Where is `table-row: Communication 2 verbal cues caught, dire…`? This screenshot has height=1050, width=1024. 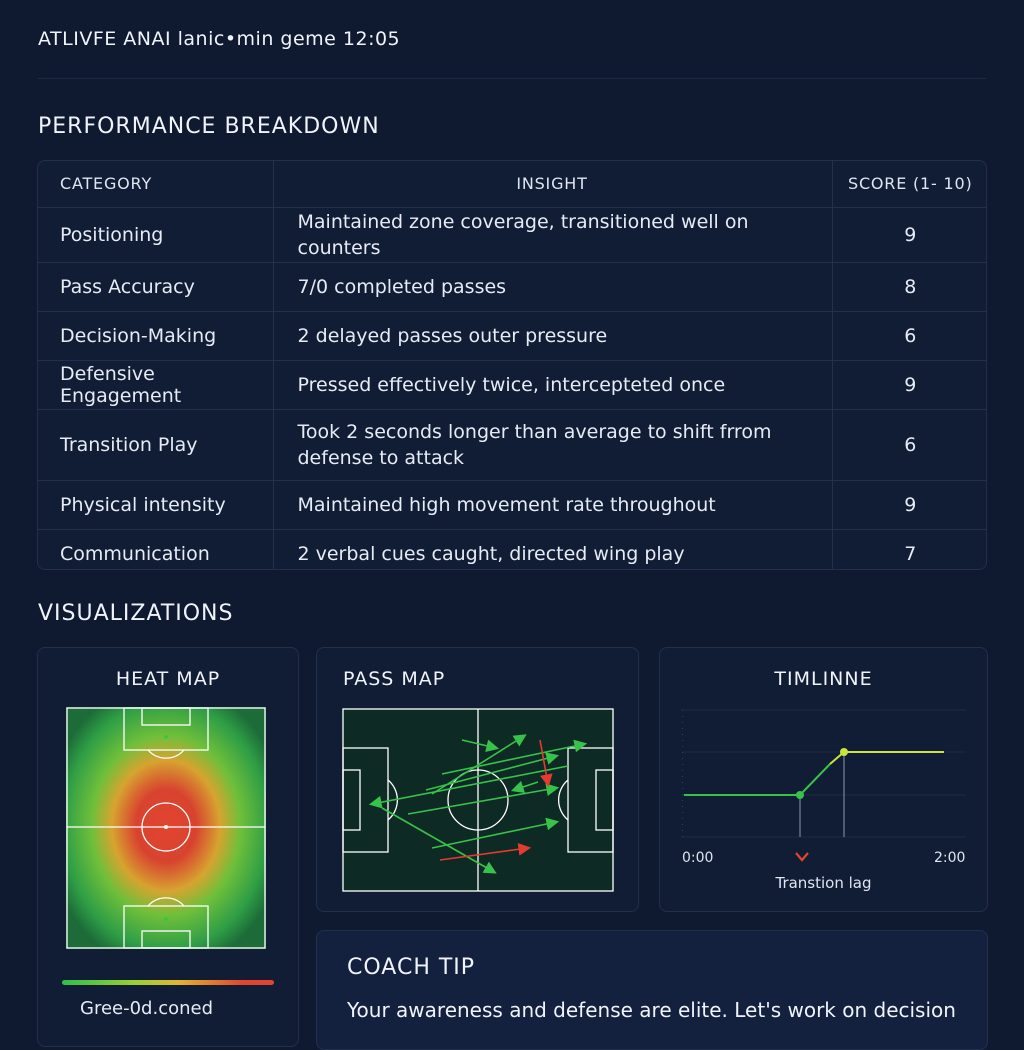 table-row: Communication 2 verbal cues caught, dire… is located at coordinates (512, 549).